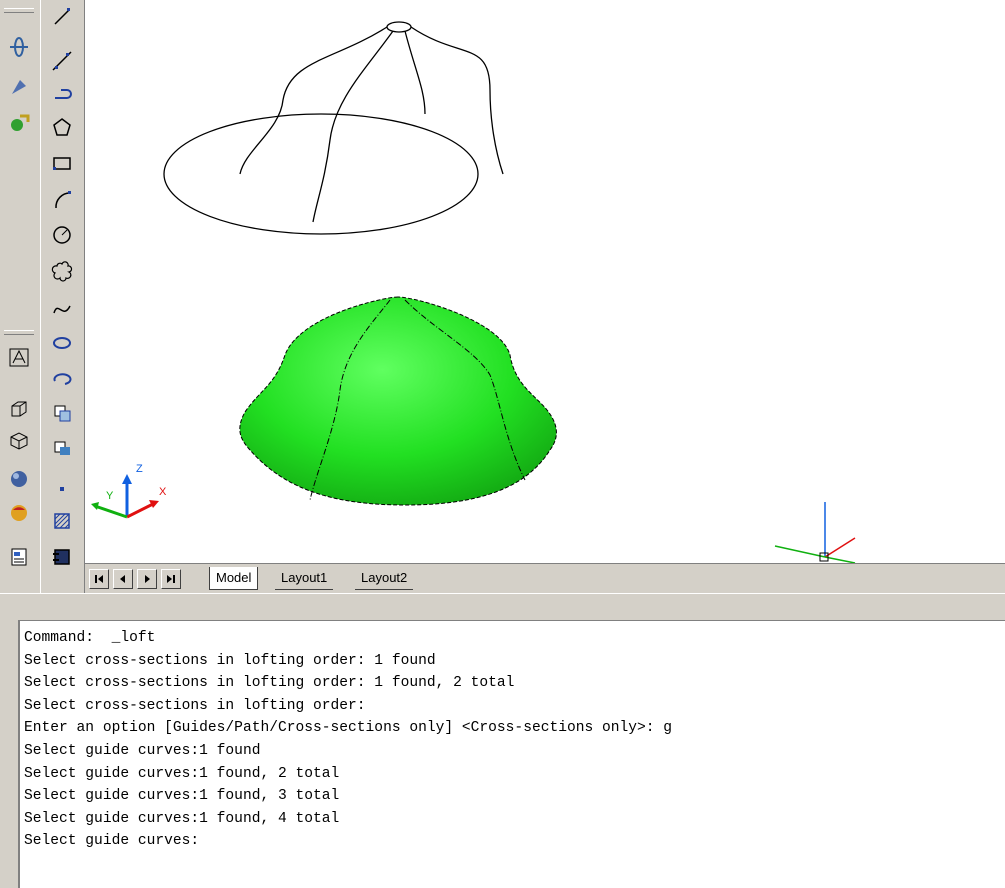 This screenshot has width=1005, height=888. I want to click on make-block-icon, so click(62, 449).